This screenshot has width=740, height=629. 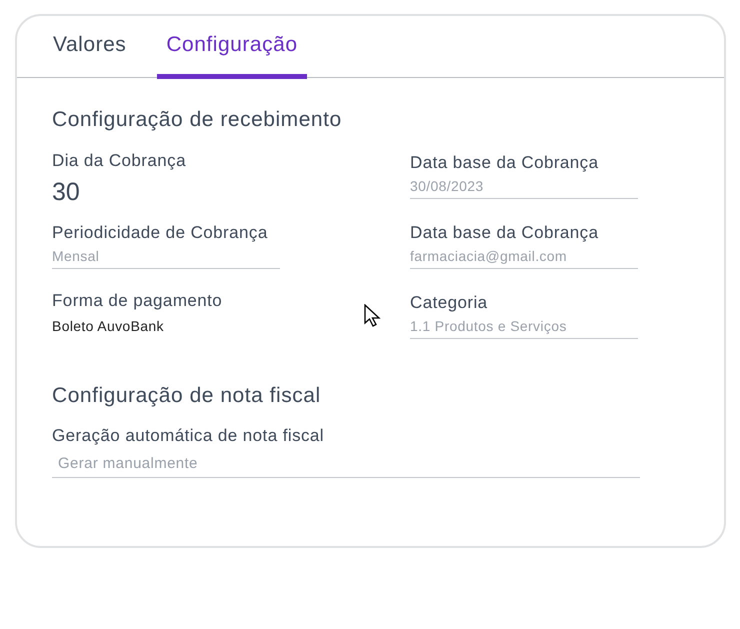 What do you see at coordinates (119, 161) in the screenshot?
I see `field-label: Dia da Cobrança` at bounding box center [119, 161].